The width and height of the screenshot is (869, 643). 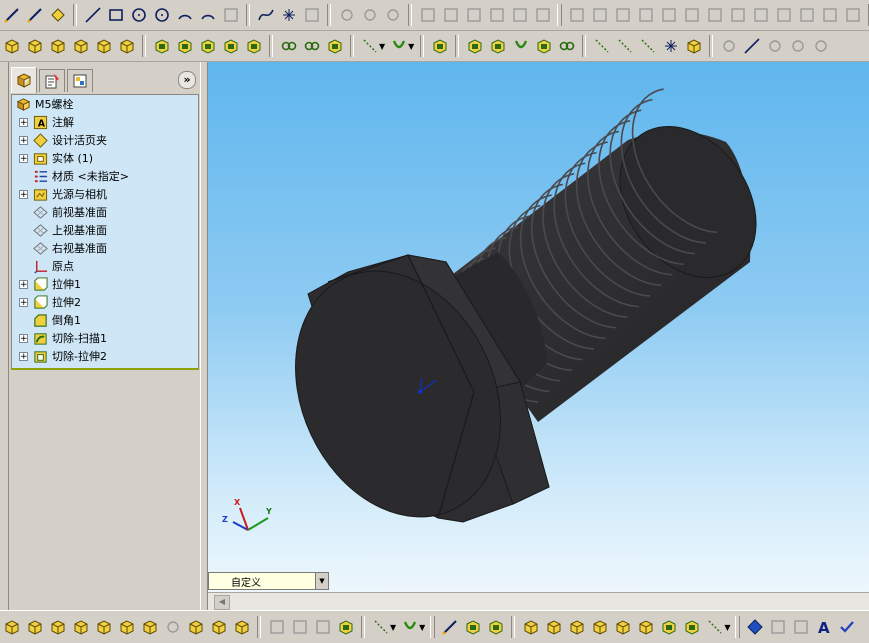 What do you see at coordinates (755, 627) in the screenshot?
I see `blue-tool-icon` at bounding box center [755, 627].